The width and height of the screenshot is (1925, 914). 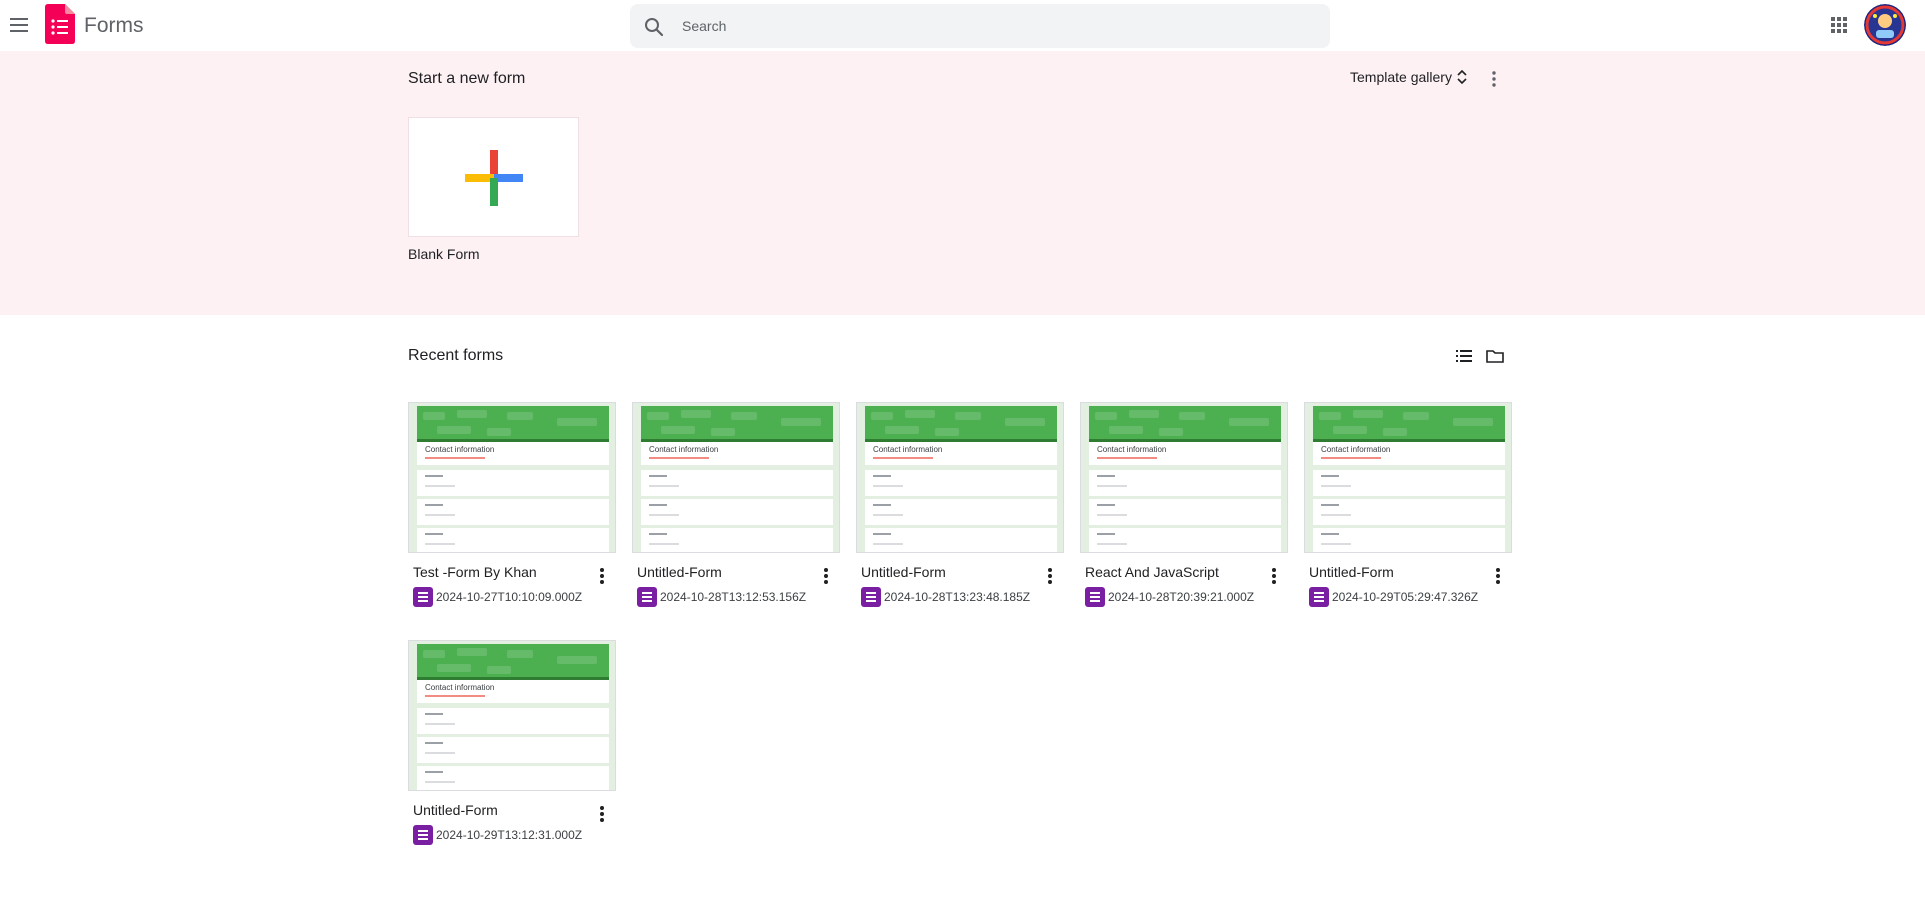 I want to click on search-icon, so click(x=654, y=27).